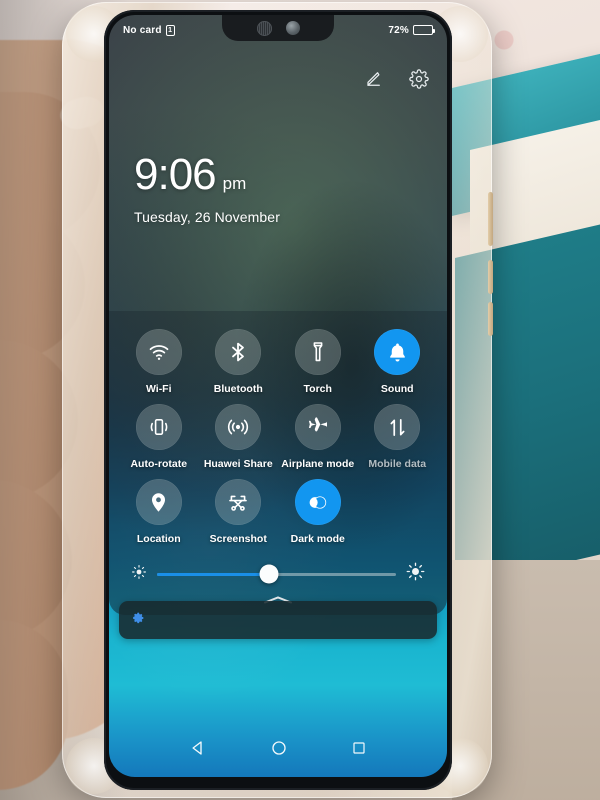  Describe the element at coordinates (317, 539) in the screenshot. I see `qs-tile-label: Dark mode` at that location.